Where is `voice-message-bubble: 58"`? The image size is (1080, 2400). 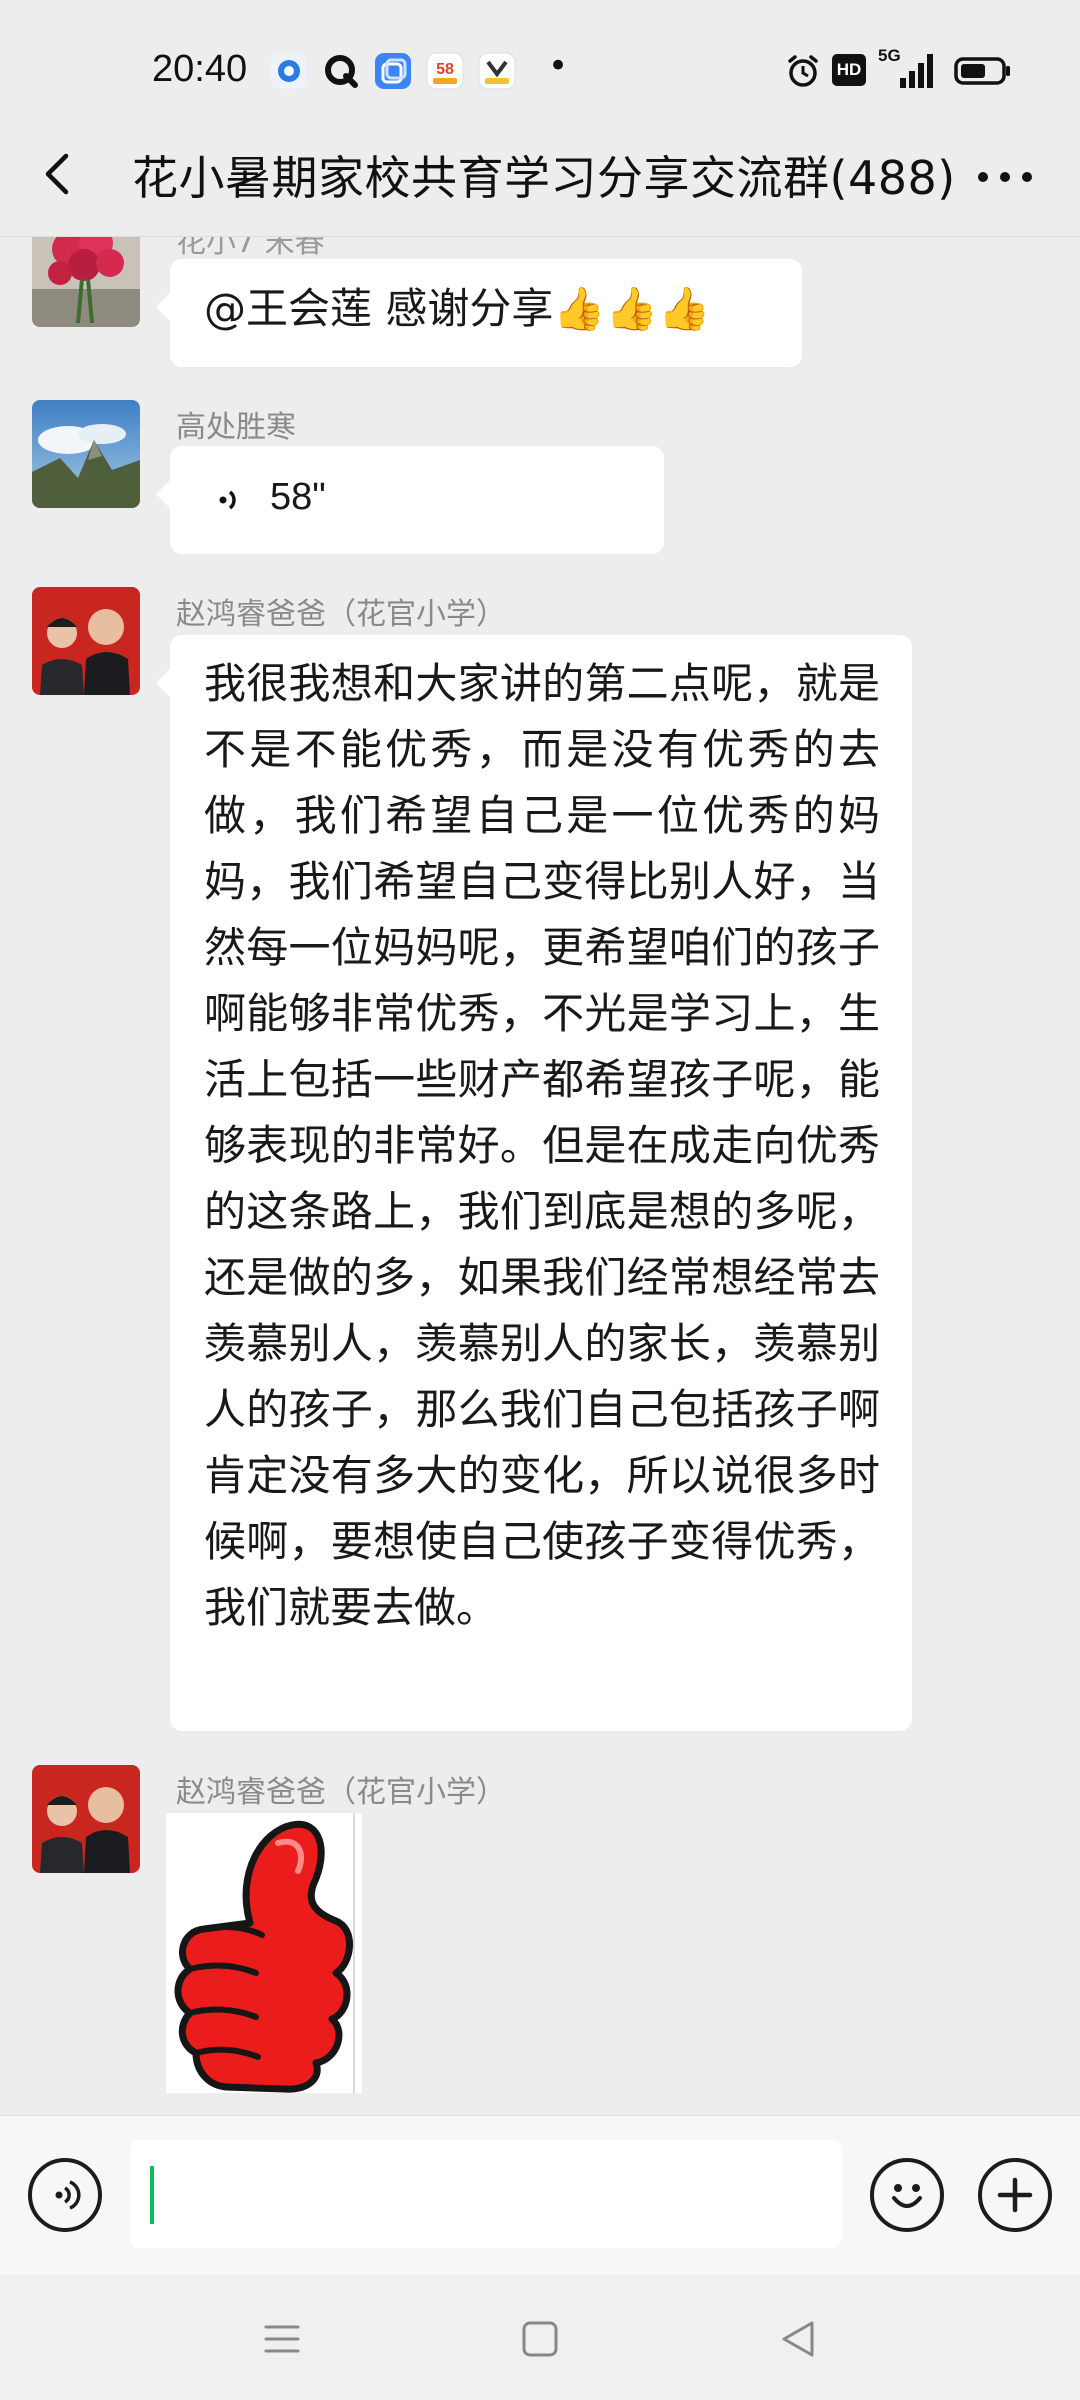 voice-message-bubble: 58" is located at coordinates (410, 500).